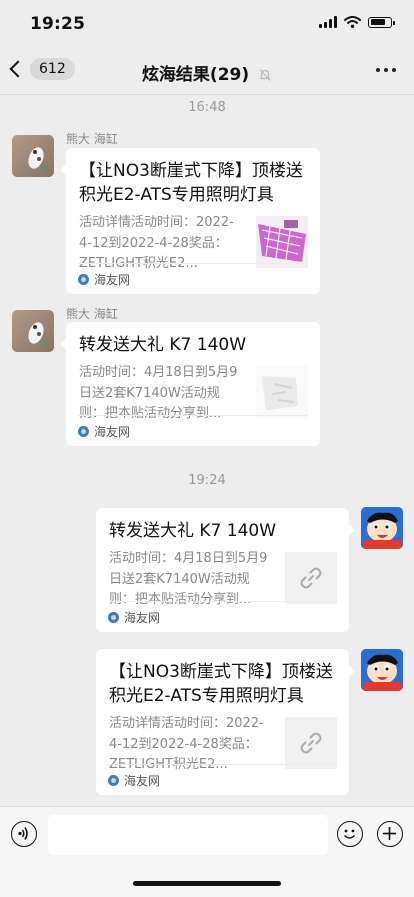 Image resolution: width=414 pixels, height=897 pixels. I want to click on status-bar: 19:25, so click(207, 24).